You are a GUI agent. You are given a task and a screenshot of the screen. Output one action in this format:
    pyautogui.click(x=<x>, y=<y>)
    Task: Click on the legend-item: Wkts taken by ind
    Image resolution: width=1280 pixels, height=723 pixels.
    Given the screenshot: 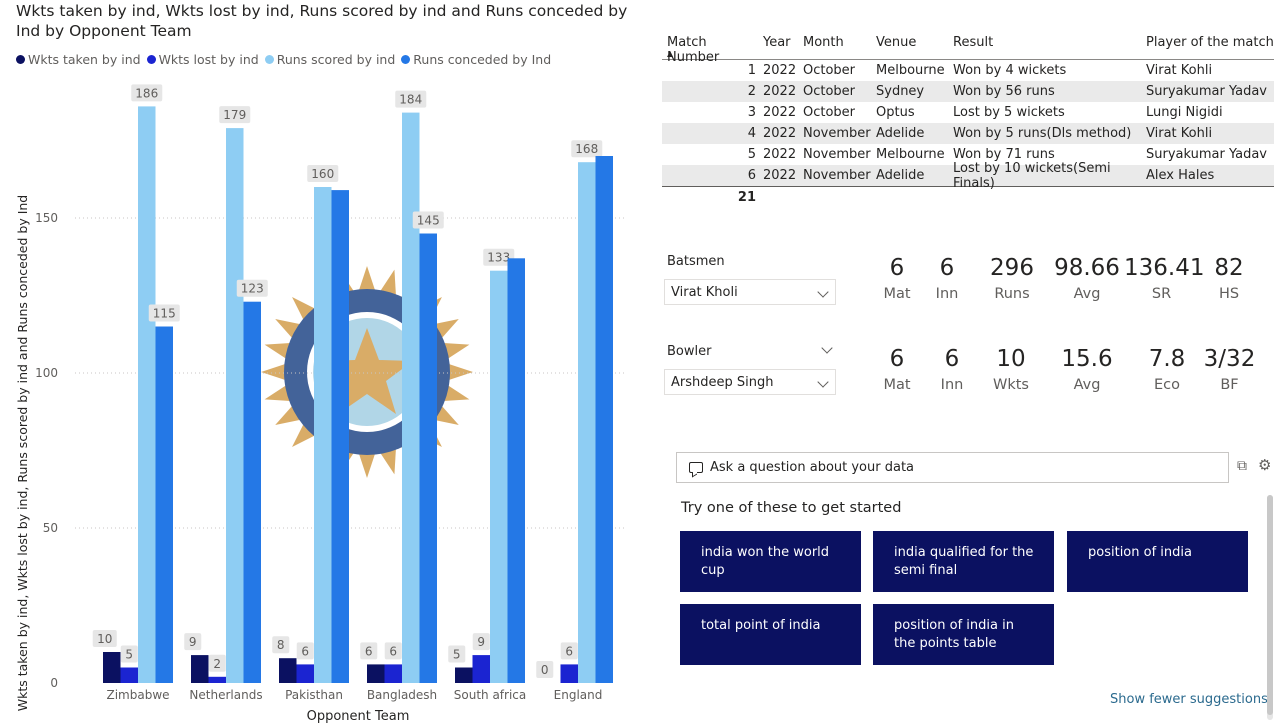 What is the action you would take?
    pyautogui.click(x=78, y=59)
    